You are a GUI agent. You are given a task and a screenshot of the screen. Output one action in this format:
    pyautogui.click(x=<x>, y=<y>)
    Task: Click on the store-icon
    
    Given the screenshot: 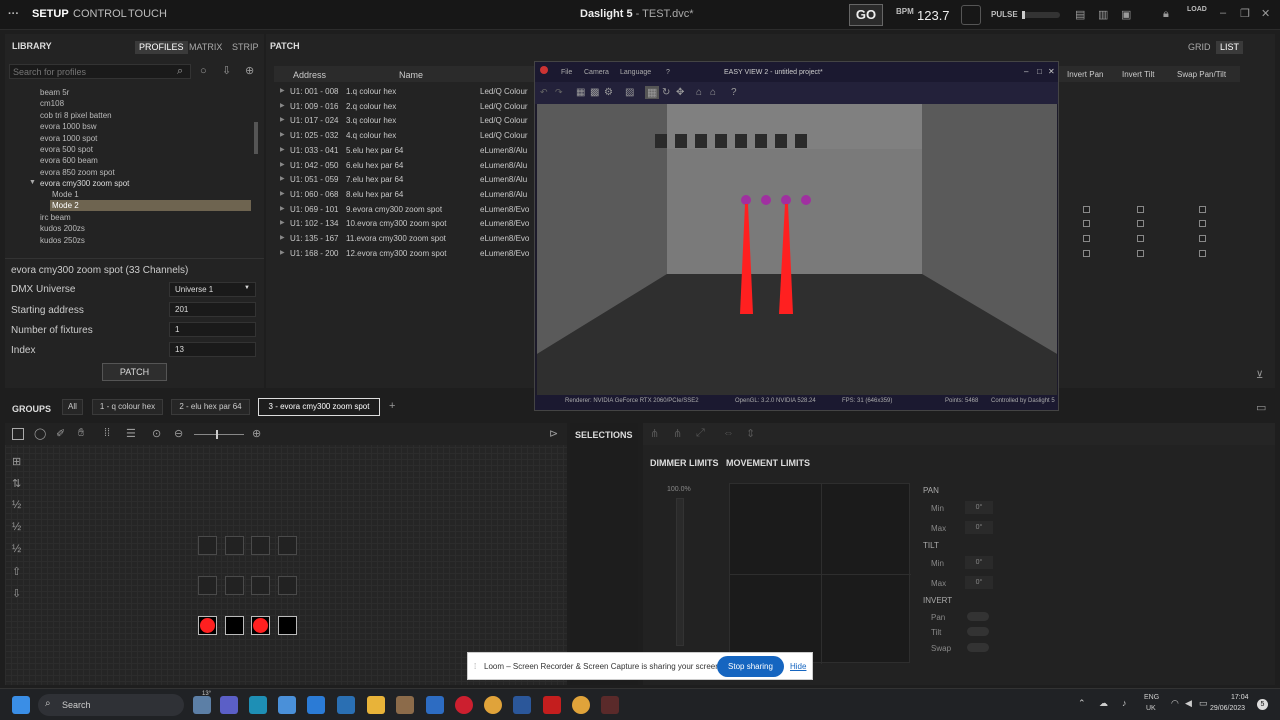 What is the action you would take?
    pyautogui.click(x=287, y=705)
    